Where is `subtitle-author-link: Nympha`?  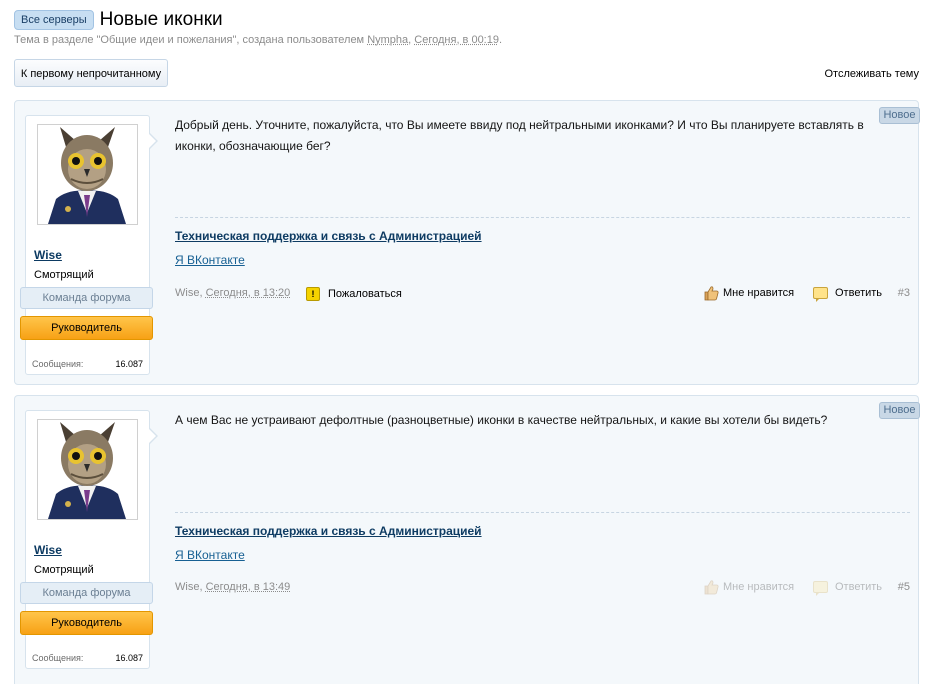 subtitle-author-link: Nympha is located at coordinates (387, 40).